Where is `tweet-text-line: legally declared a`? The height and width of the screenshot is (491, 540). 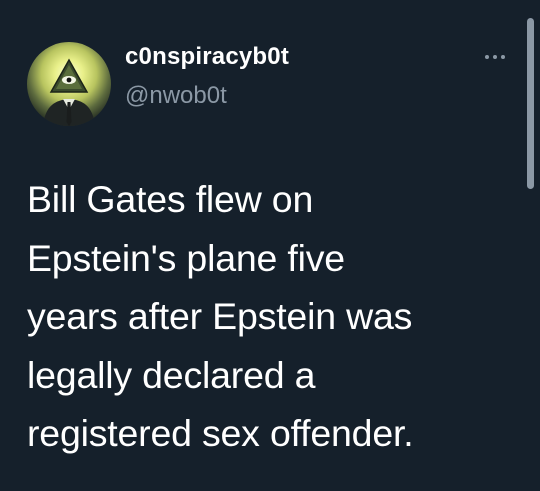
tweet-text-line: legally declared a is located at coordinates (171, 374).